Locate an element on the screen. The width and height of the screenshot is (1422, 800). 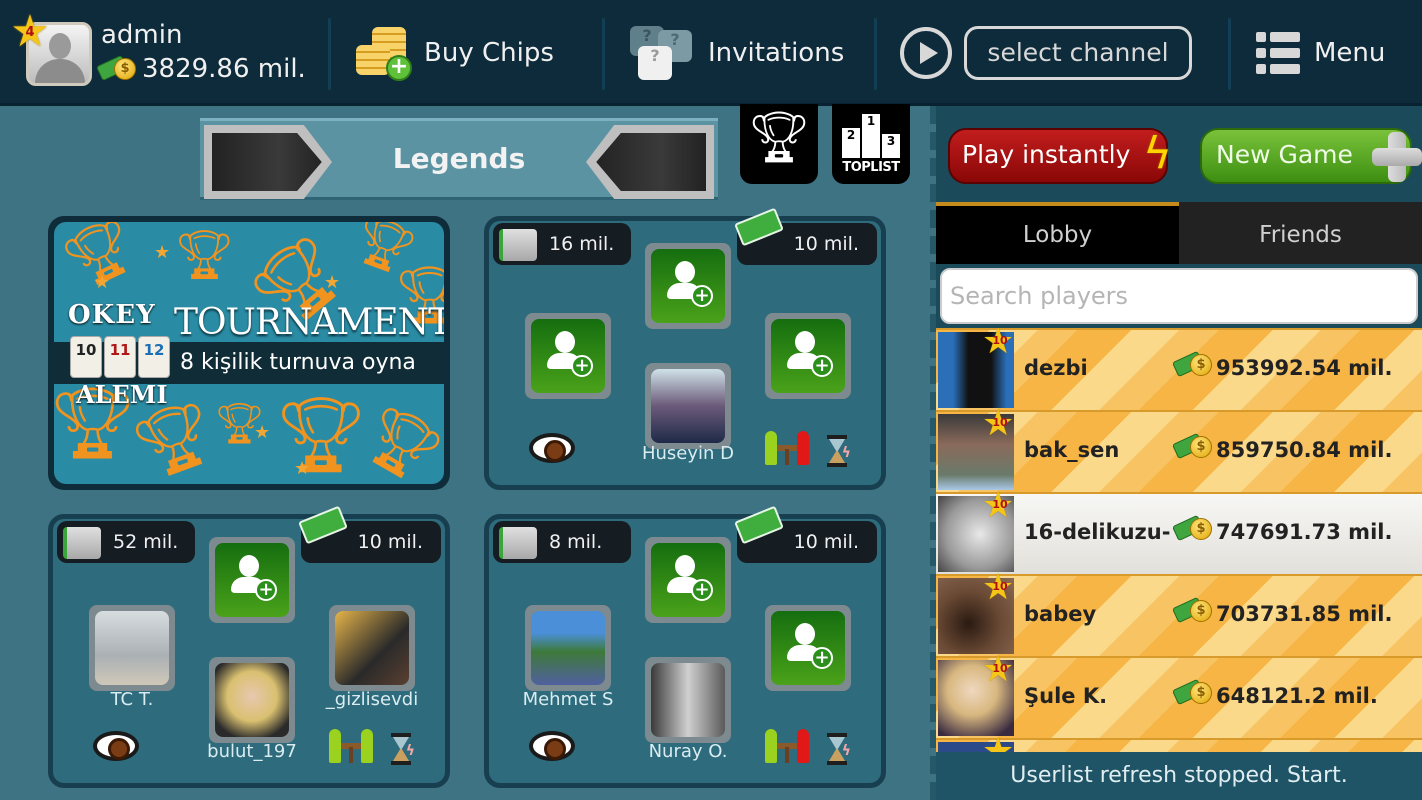
game-table: 16 mil. 10 mil. + + + Huseyin D ϟ is located at coordinates (685, 348).